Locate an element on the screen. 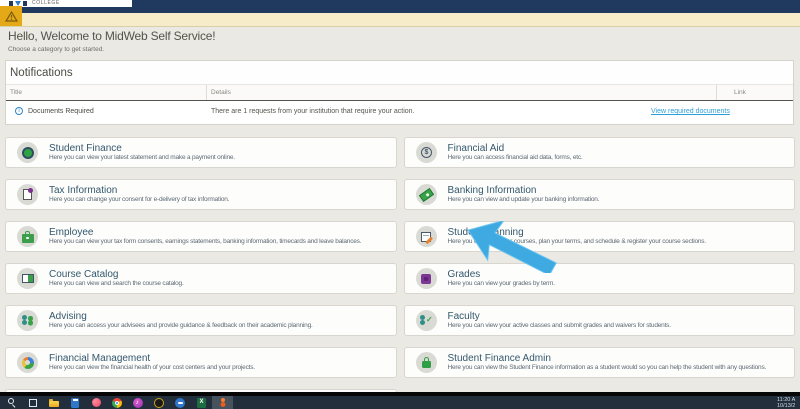  briefcase-icon is located at coordinates (27, 236).